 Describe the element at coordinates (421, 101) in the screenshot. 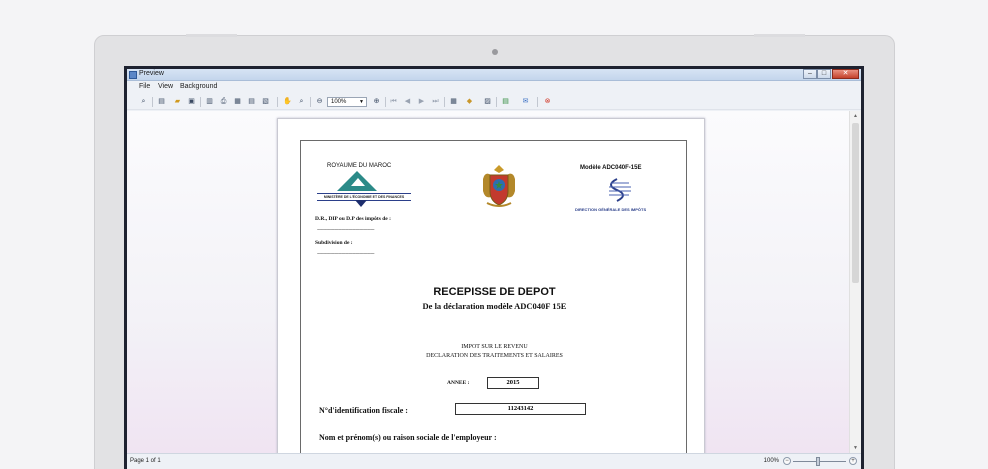

I see `next-page-icon: ▶` at that location.